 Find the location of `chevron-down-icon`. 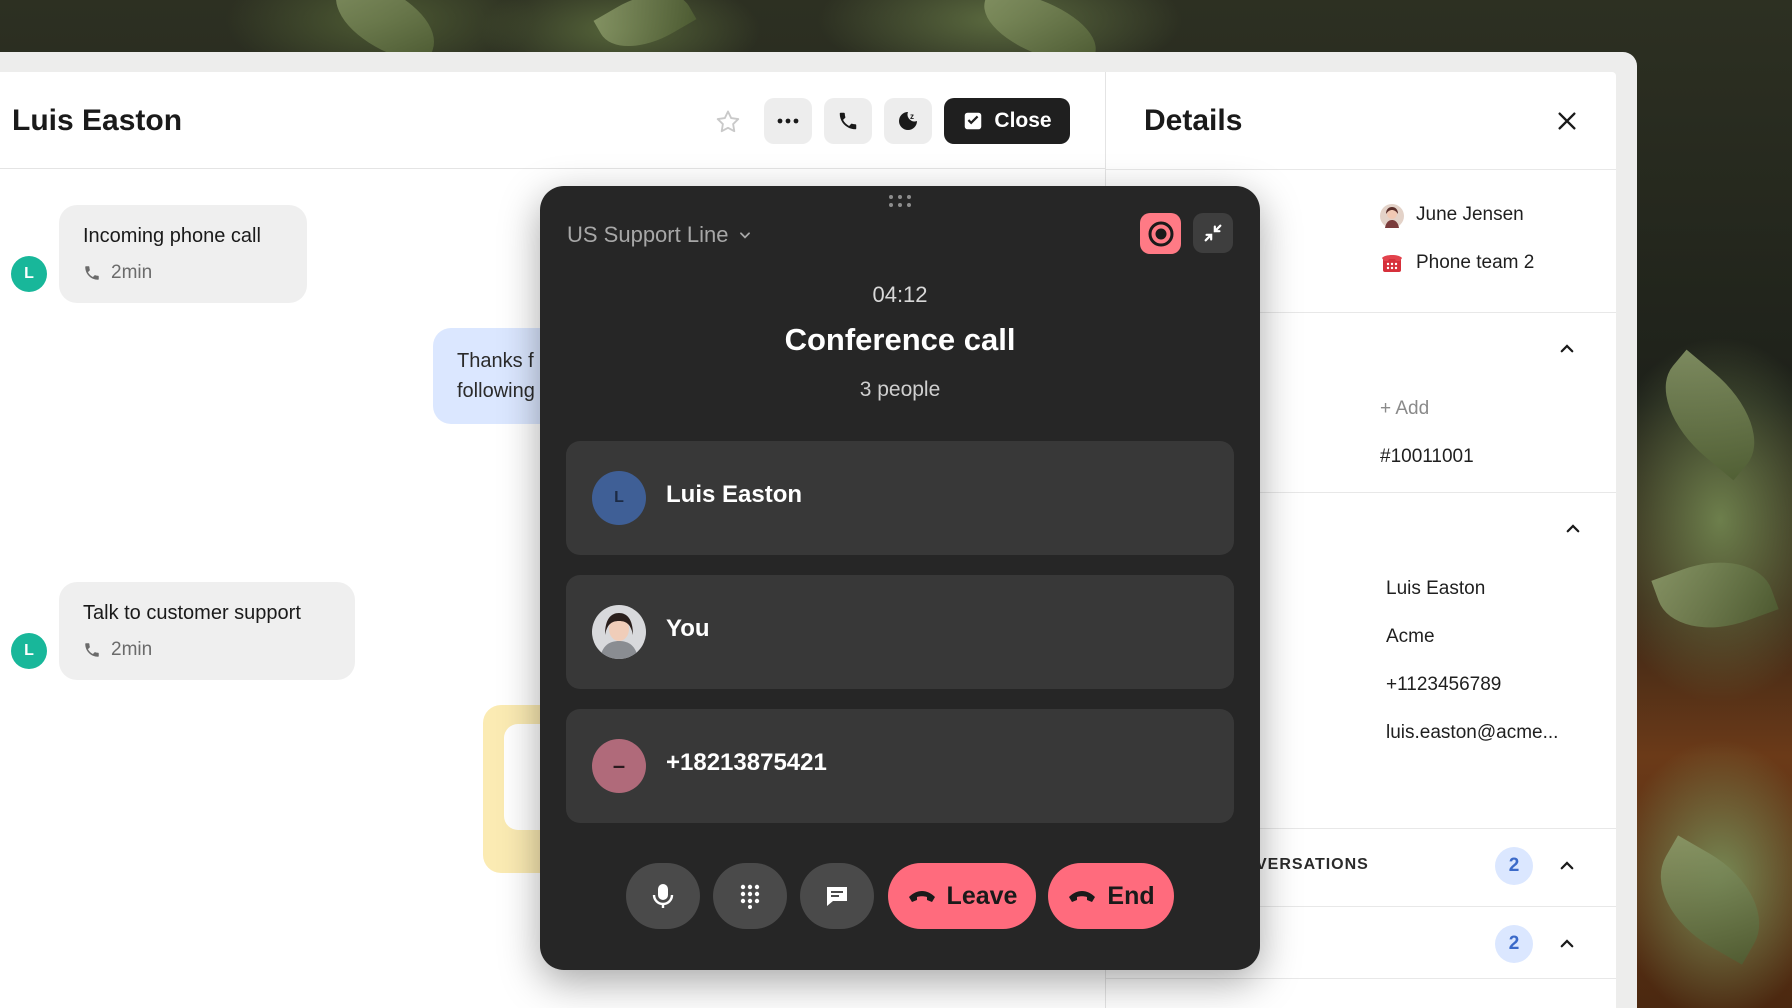

chevron-down-icon is located at coordinates (745, 235).